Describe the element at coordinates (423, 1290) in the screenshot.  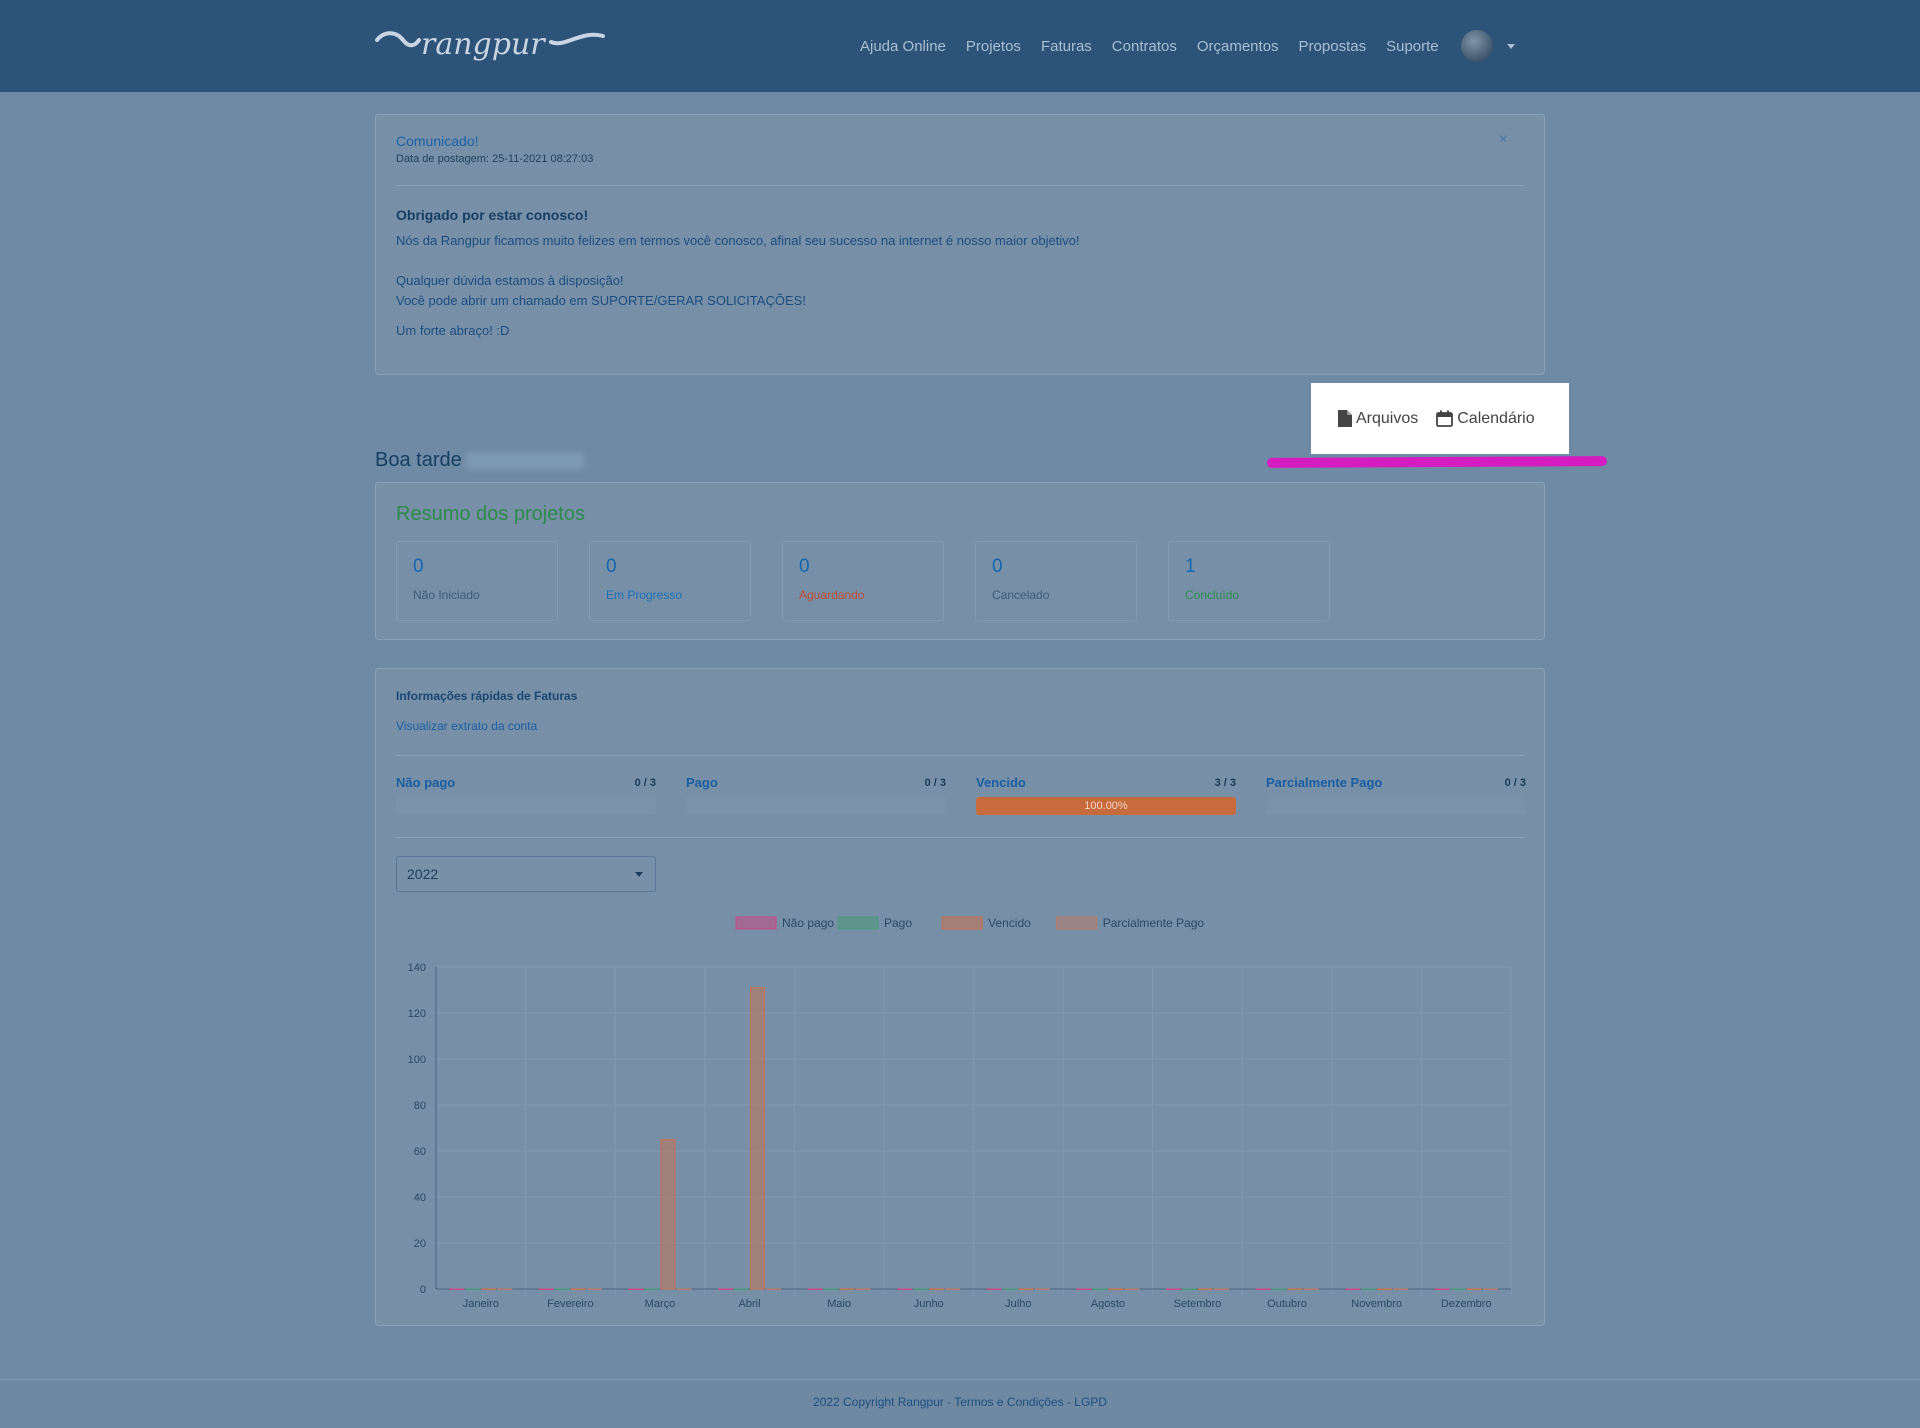
I see `y-tick-label: 0` at that location.